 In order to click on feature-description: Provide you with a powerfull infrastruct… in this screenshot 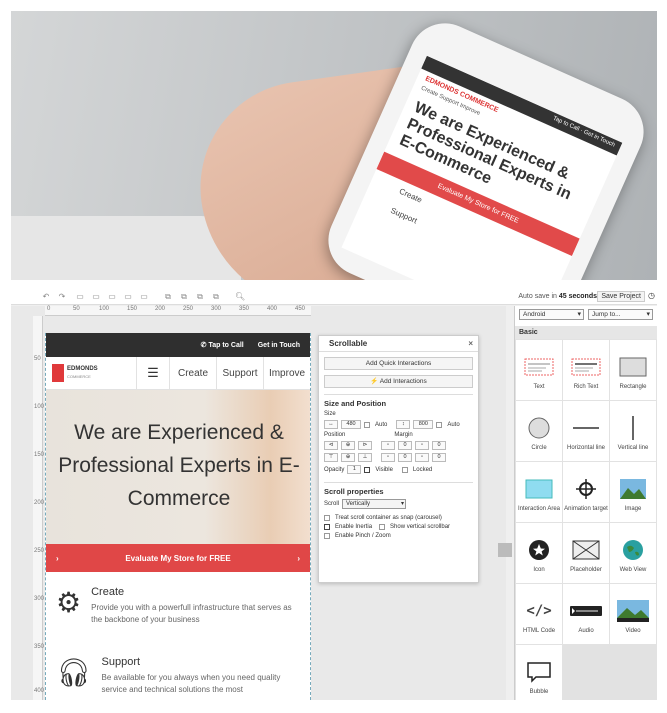, I will do `click(191, 613)`.